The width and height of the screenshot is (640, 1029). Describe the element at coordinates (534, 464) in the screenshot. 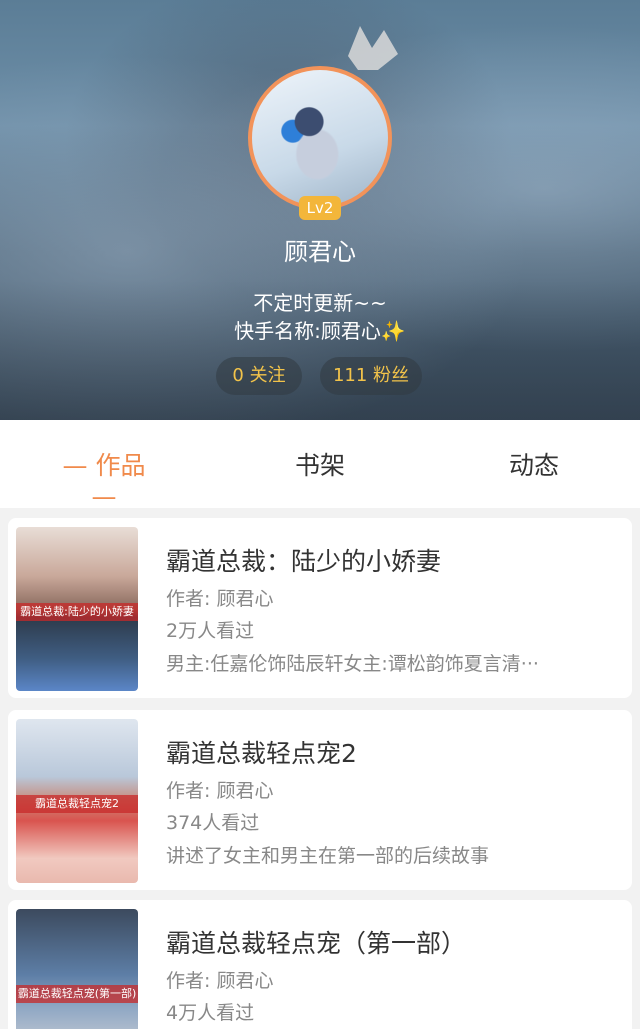

I see `tab-feed: 动态` at that location.